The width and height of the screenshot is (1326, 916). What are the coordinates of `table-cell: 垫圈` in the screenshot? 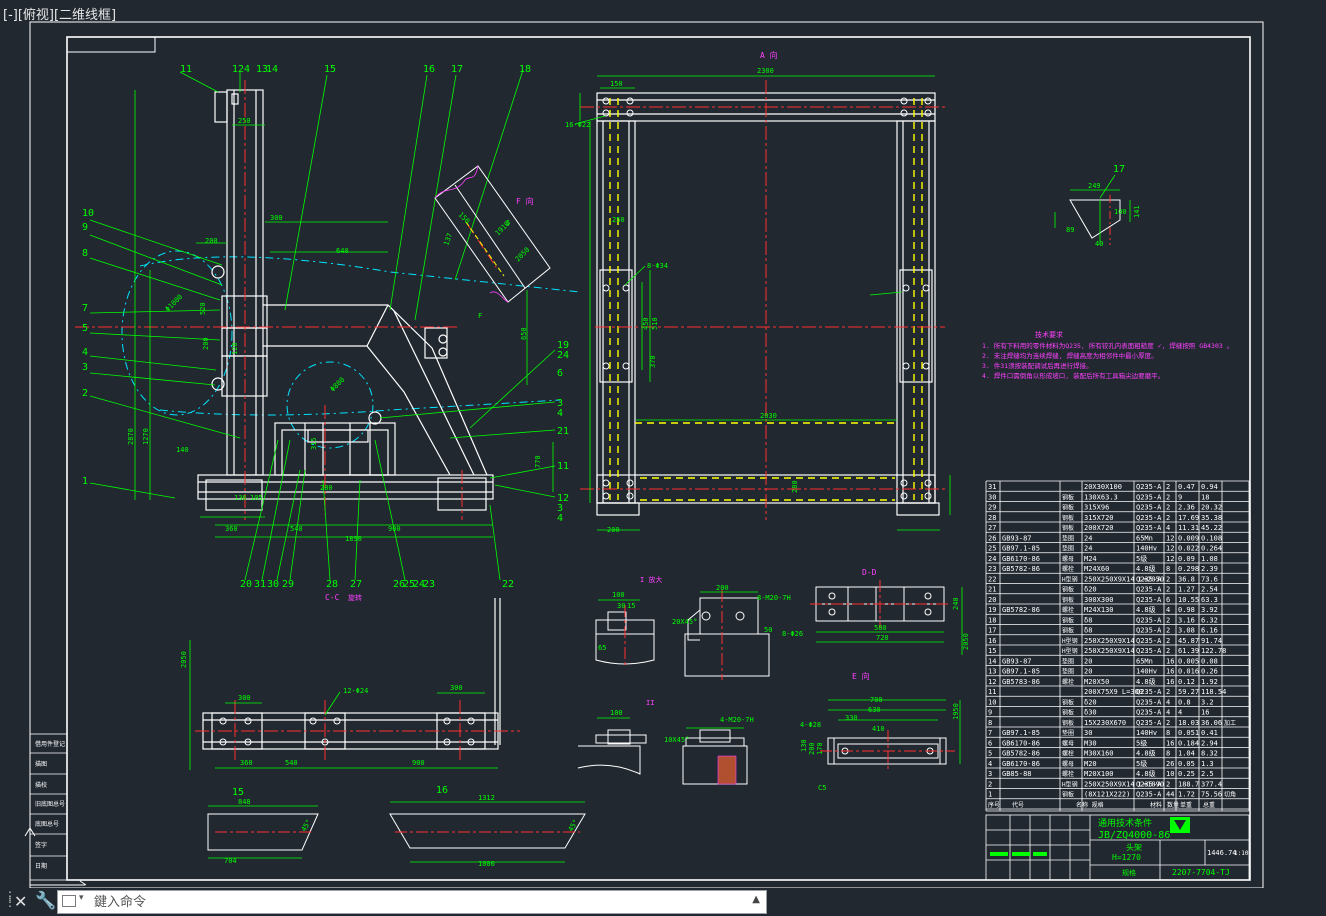 It's located at (1068, 661).